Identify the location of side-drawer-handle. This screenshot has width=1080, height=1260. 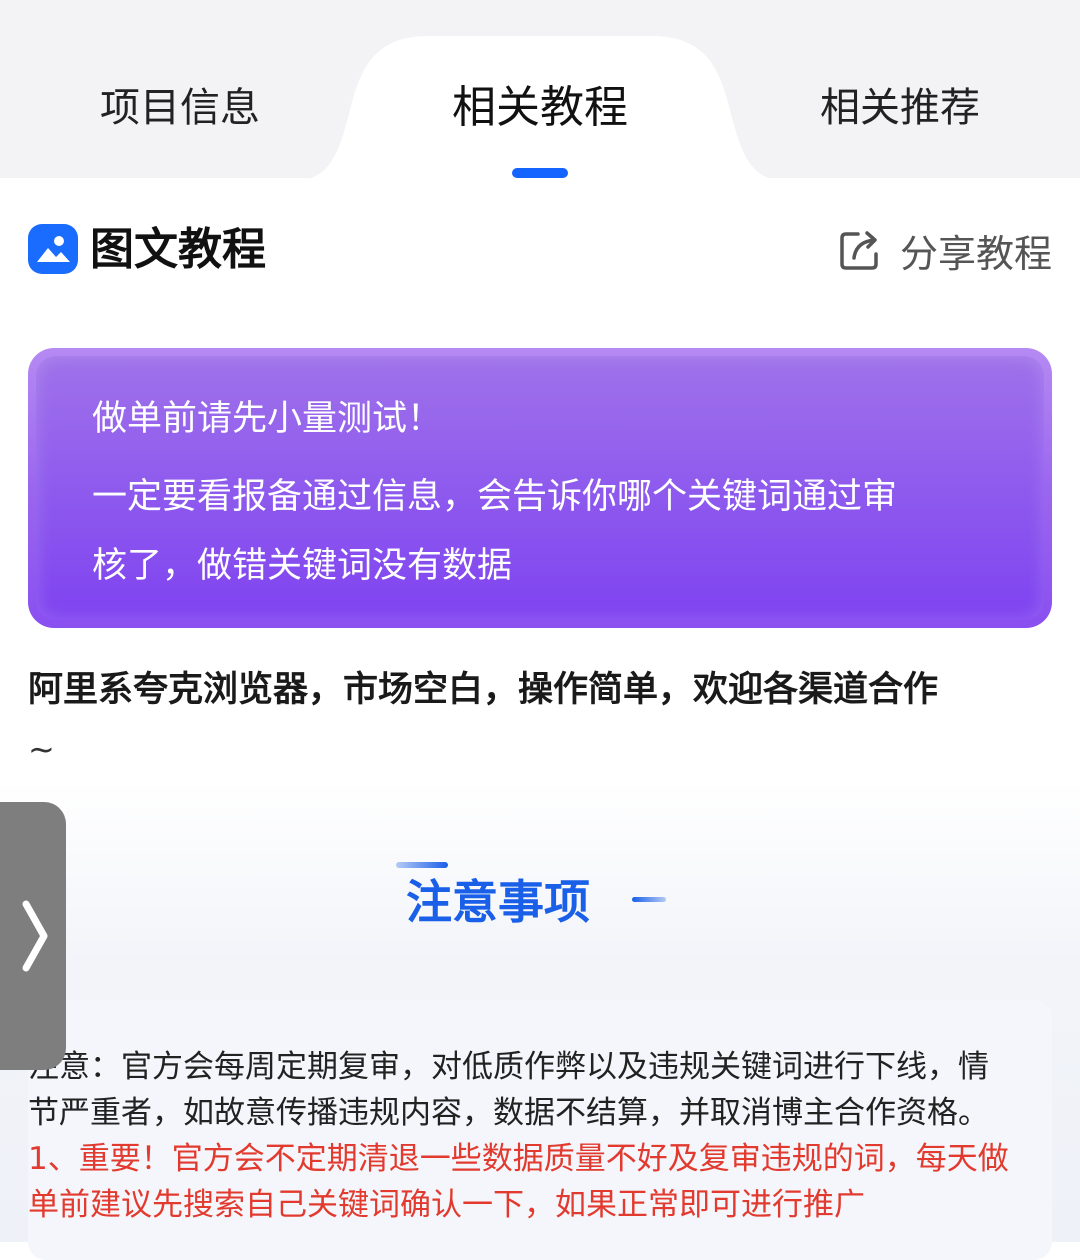
(33, 936).